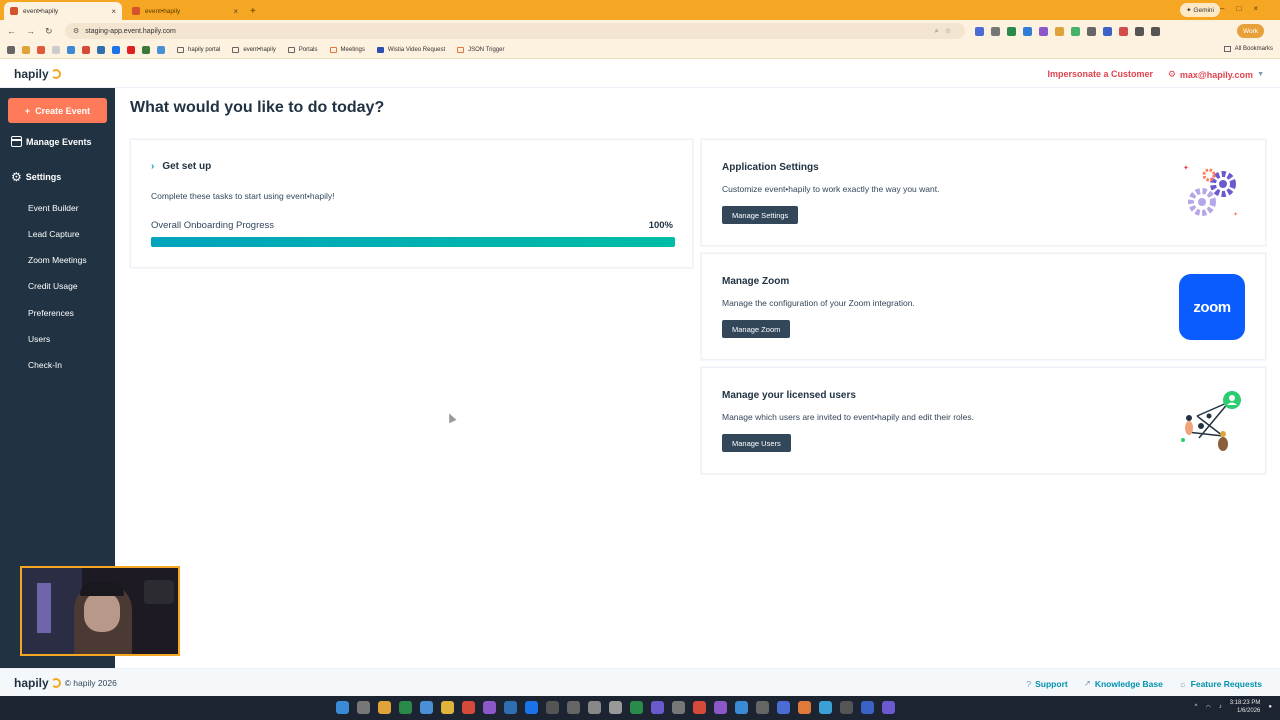  Describe the element at coordinates (1123, 683) in the screenshot. I see `knowledge-base-link: ↗ Knowledge Base` at that location.